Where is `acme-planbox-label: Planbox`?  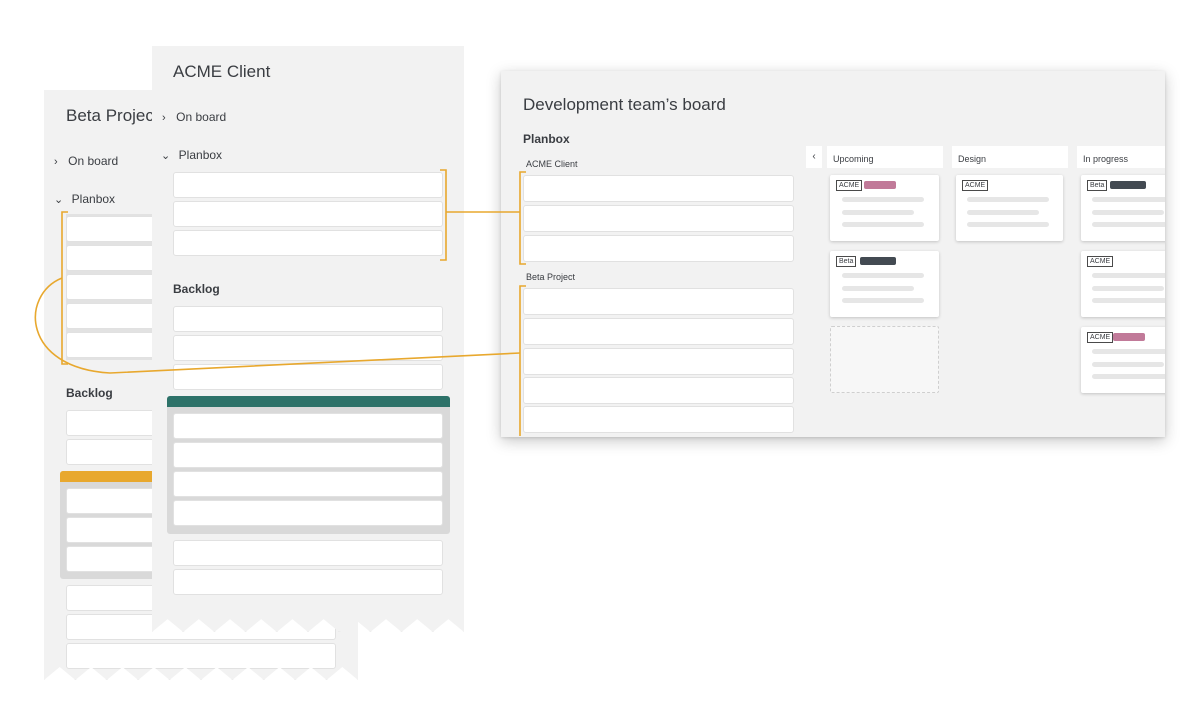
acme-planbox-label: Planbox is located at coordinates (200, 155).